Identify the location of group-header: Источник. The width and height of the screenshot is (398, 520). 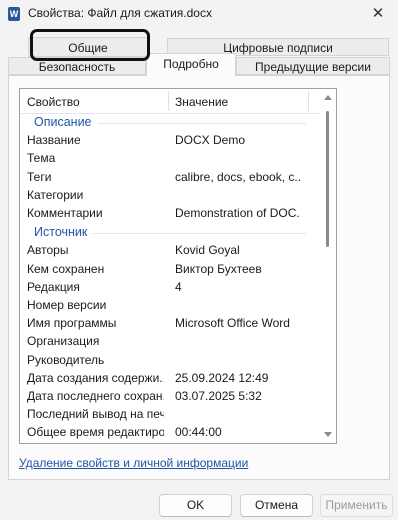
(170, 234).